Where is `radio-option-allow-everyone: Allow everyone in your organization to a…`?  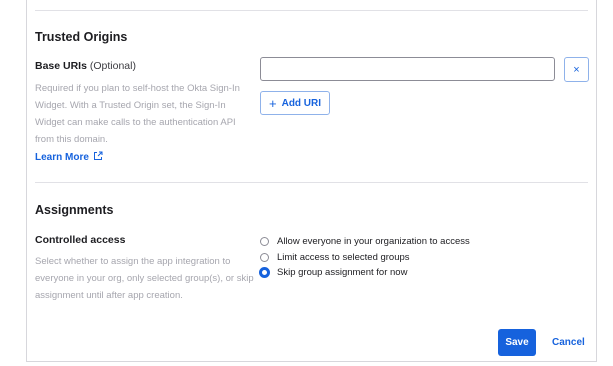 radio-option-allow-everyone: Allow everyone in your organization to a… is located at coordinates (365, 242).